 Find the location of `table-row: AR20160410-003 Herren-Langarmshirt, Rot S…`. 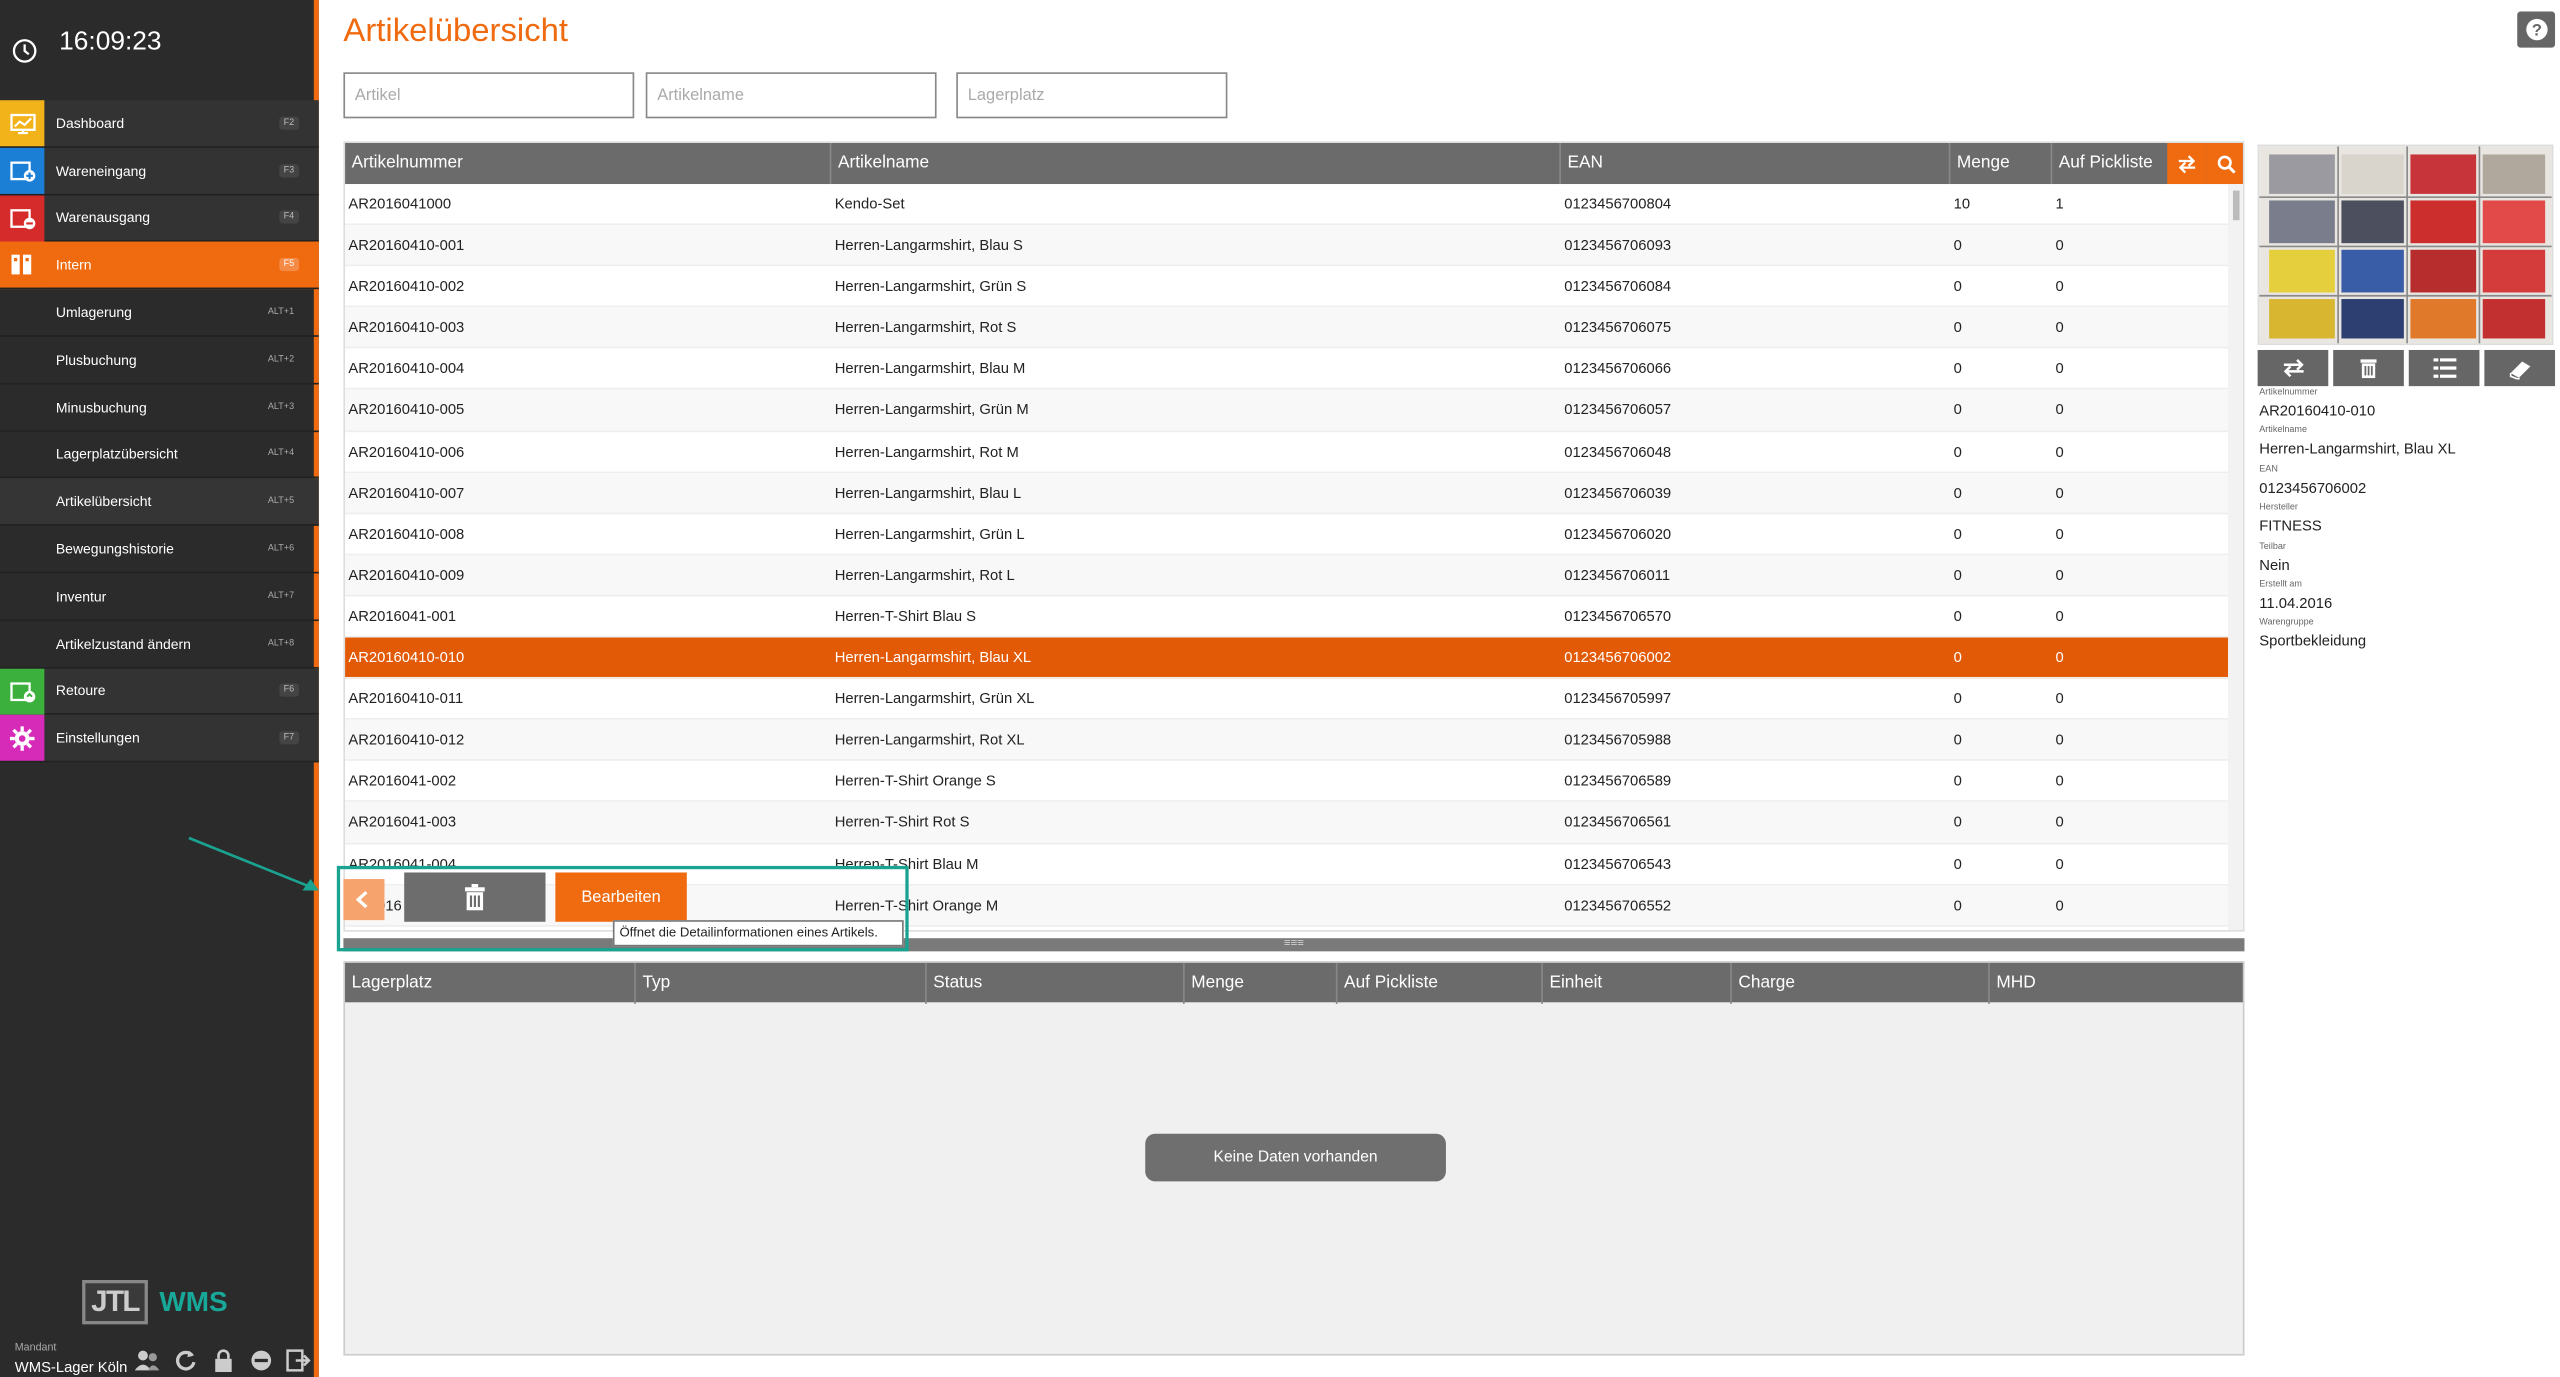

table-row: AR20160410-003 Herren-Langarmshirt, Rot S… is located at coordinates (1287, 328).